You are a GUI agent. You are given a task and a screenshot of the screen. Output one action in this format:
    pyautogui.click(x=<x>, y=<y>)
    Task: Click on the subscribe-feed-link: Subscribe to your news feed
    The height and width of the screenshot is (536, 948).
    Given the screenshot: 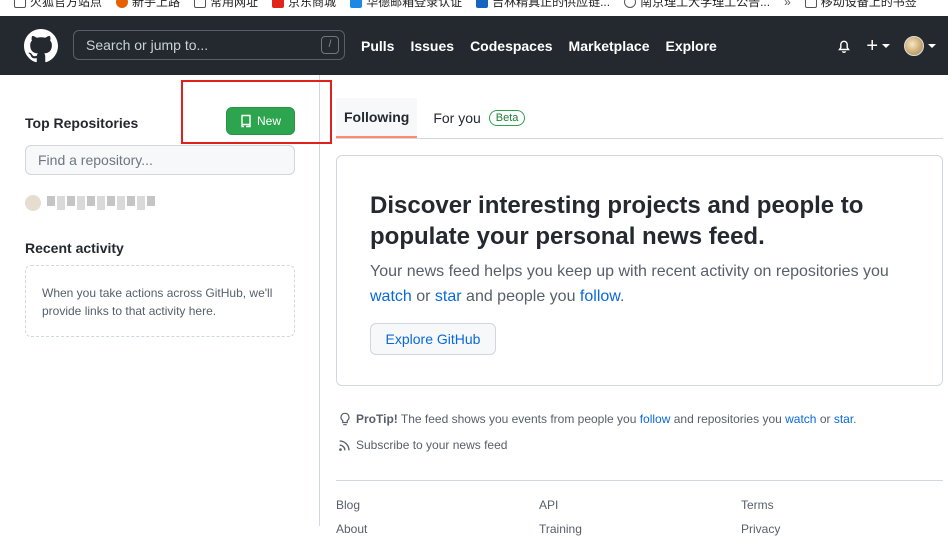 What is the action you would take?
    pyautogui.click(x=422, y=445)
    